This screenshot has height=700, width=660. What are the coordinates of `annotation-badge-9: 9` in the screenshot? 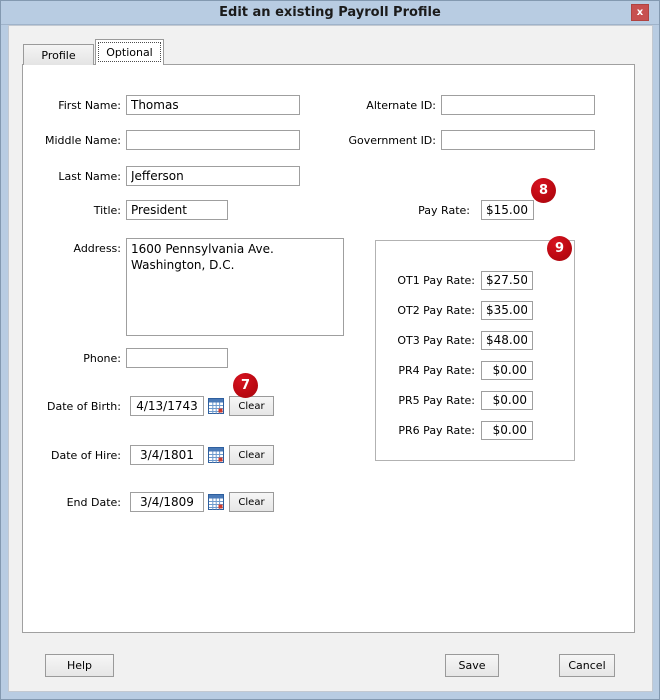 It's located at (559, 248).